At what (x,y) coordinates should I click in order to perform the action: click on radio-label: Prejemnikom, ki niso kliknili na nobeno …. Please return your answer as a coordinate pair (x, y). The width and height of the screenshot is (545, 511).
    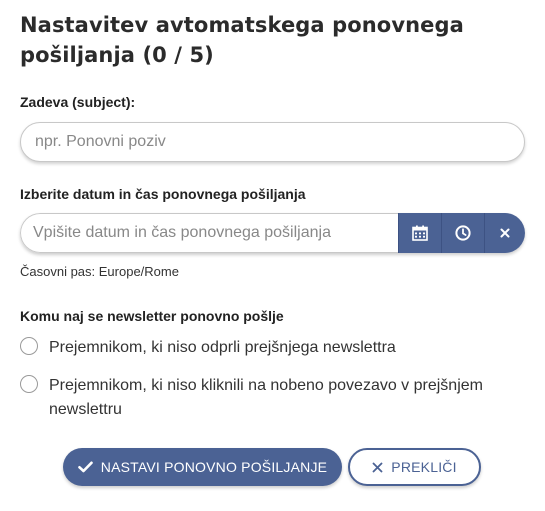
    Looking at the image, I should click on (266, 397).